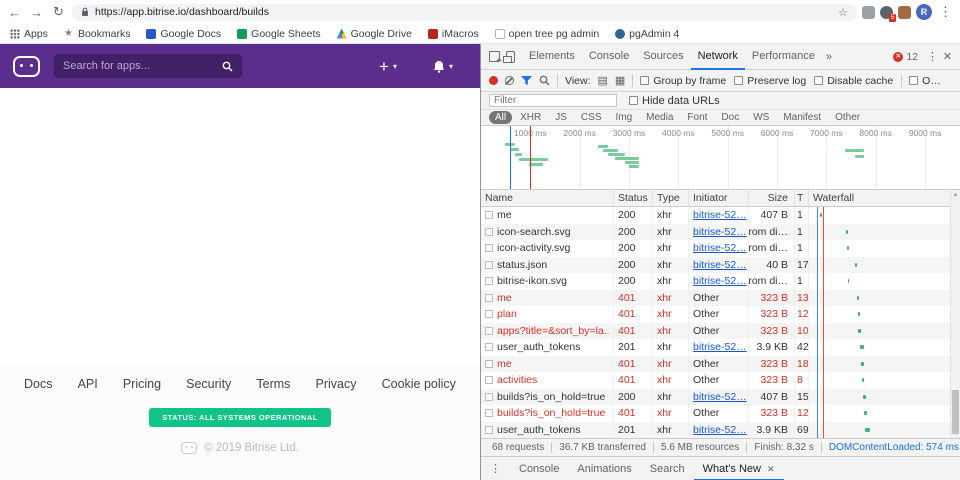  I want to click on bookmark-item: open tree pg admin, so click(546, 34).